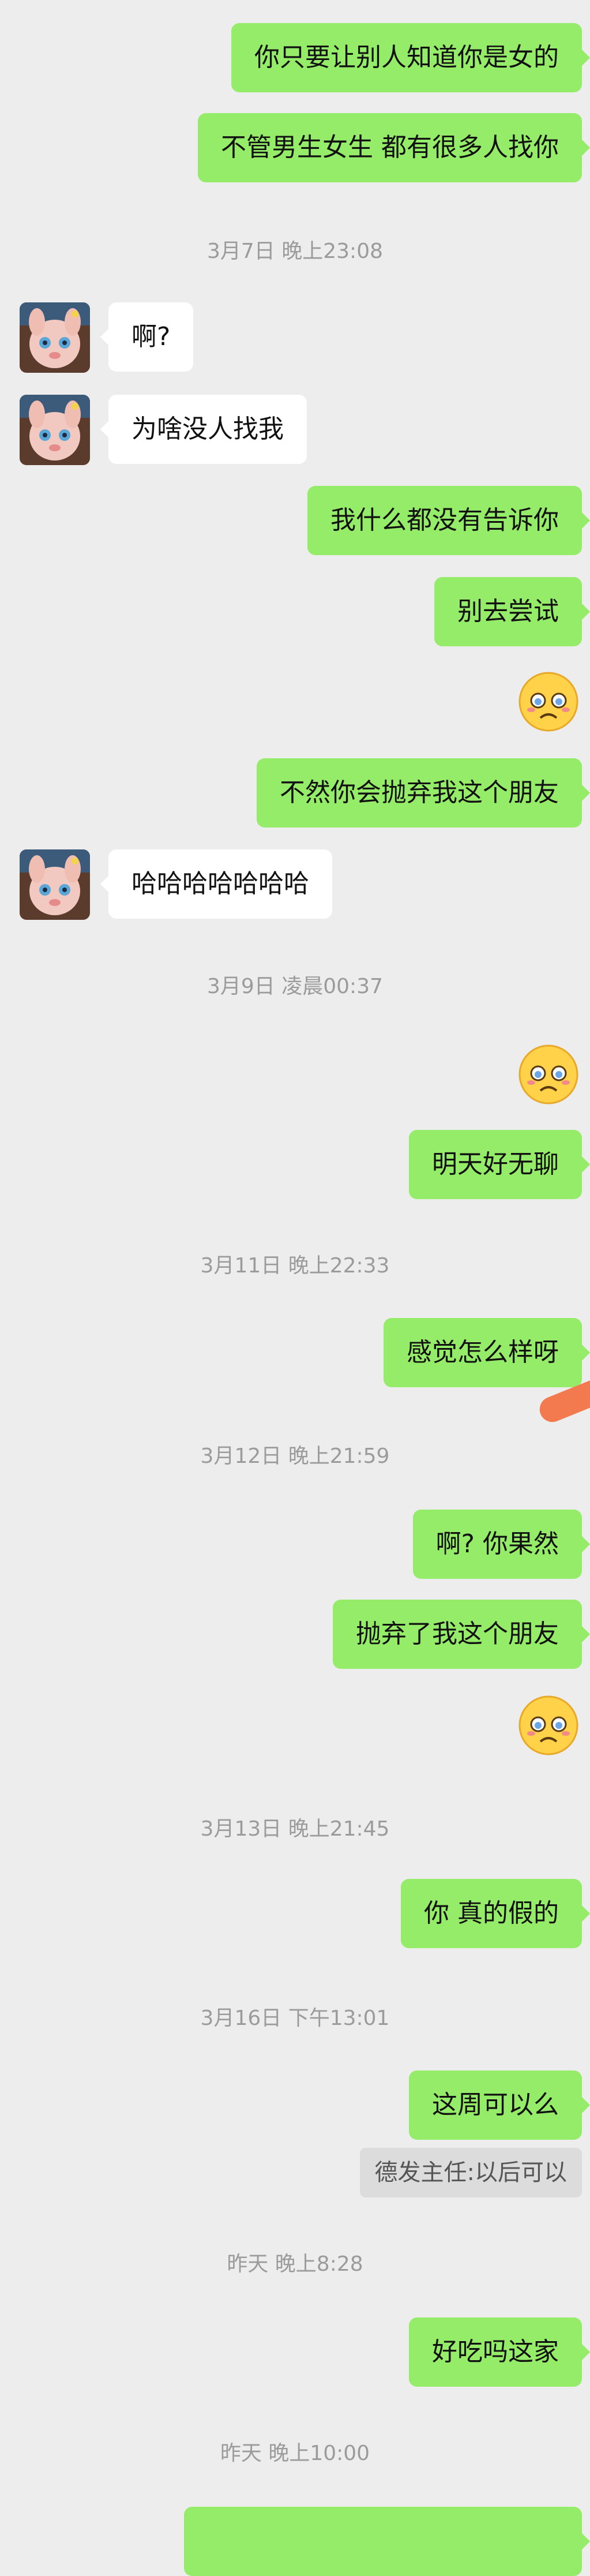 Image resolution: width=590 pixels, height=2576 pixels. I want to click on timestamp: 3月12日 晚上21:59, so click(295, 1456).